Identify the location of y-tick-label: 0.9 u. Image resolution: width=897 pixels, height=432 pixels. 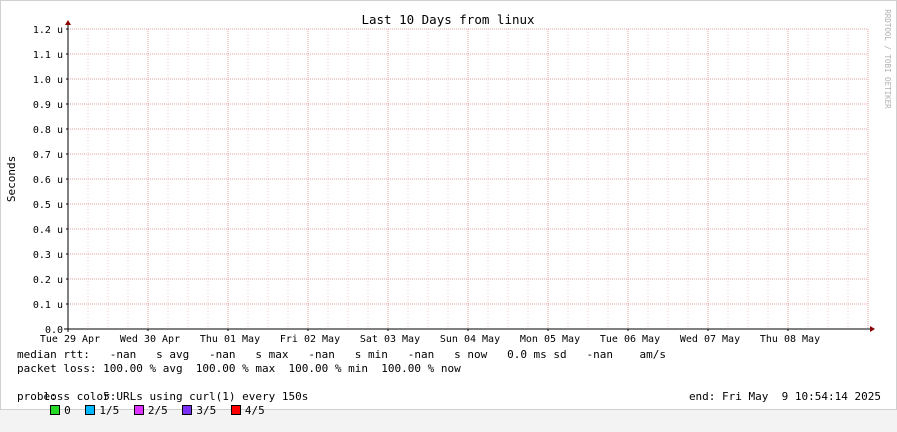
(48, 105).